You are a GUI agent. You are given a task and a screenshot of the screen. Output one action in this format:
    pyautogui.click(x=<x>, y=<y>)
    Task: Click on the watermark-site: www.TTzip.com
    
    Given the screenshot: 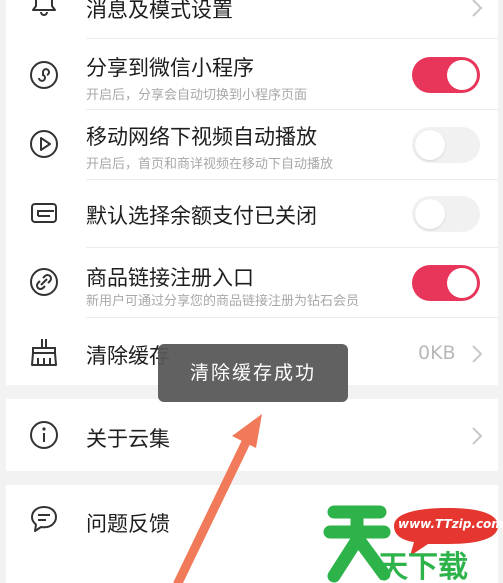 What is the action you would take?
    pyautogui.click(x=450, y=524)
    